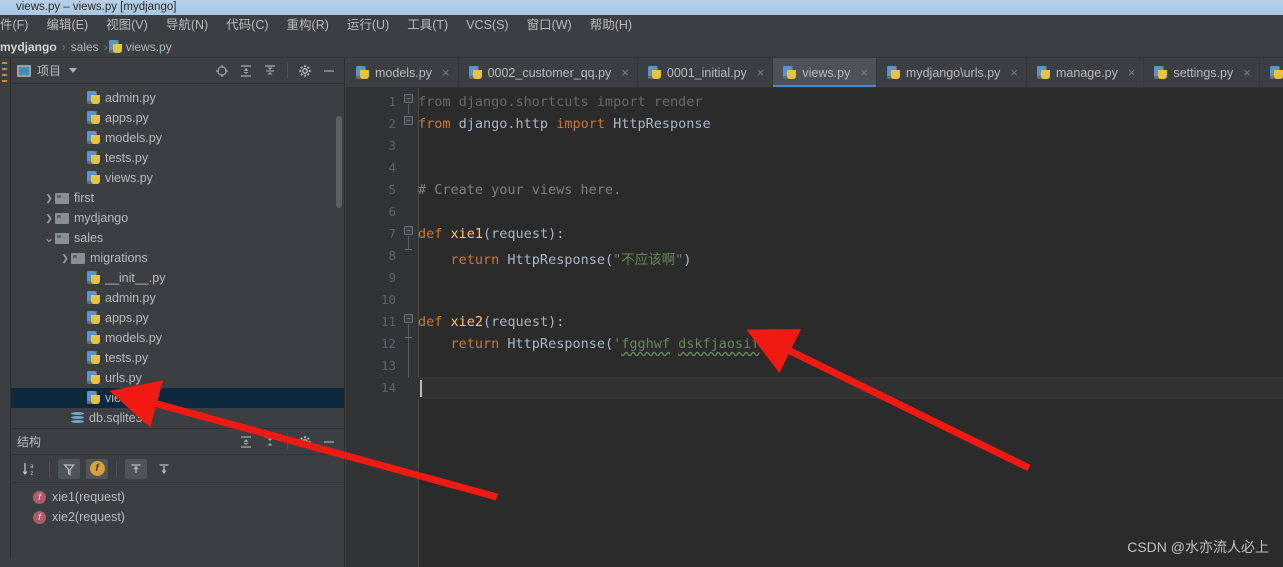  I want to click on editor-tab-0002-customer-qq-py: 0002_customer_qq.py ×, so click(548, 72).